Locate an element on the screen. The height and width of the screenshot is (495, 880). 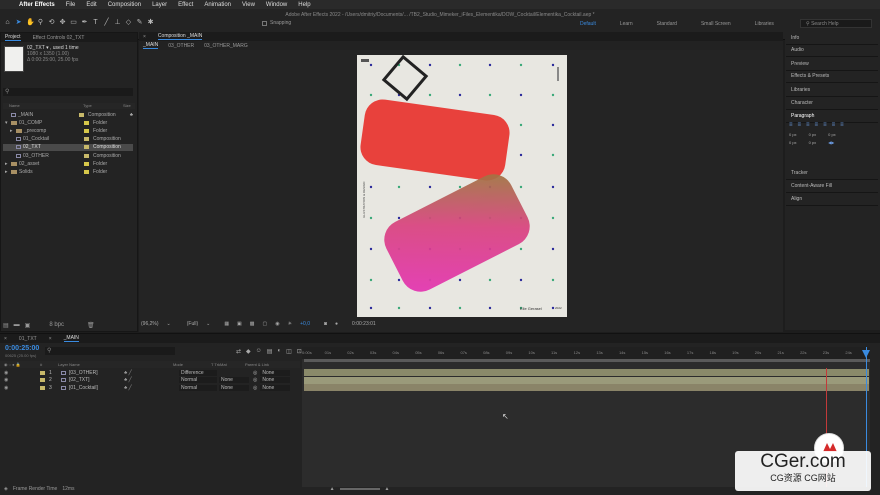
menu-file: File is located at coordinates (71, 5).